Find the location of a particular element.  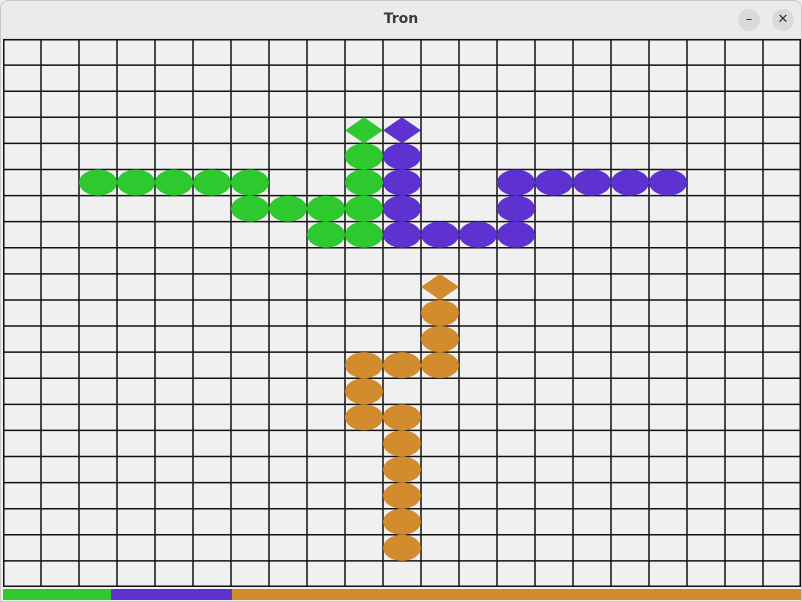

green-score-segment is located at coordinates (57, 594).